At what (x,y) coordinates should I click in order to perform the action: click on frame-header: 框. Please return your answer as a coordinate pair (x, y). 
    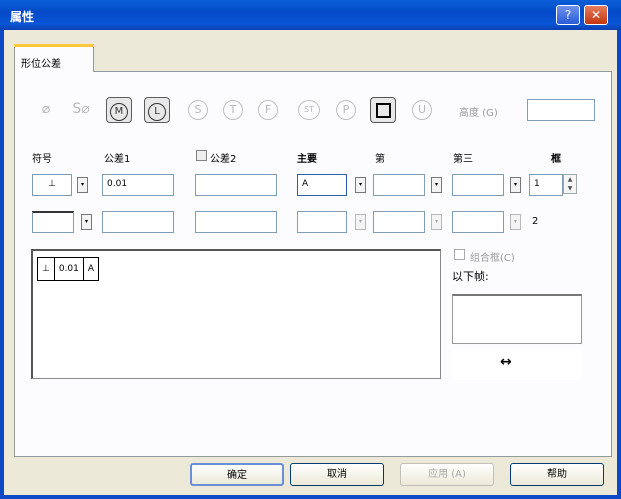
    Looking at the image, I should click on (556, 159).